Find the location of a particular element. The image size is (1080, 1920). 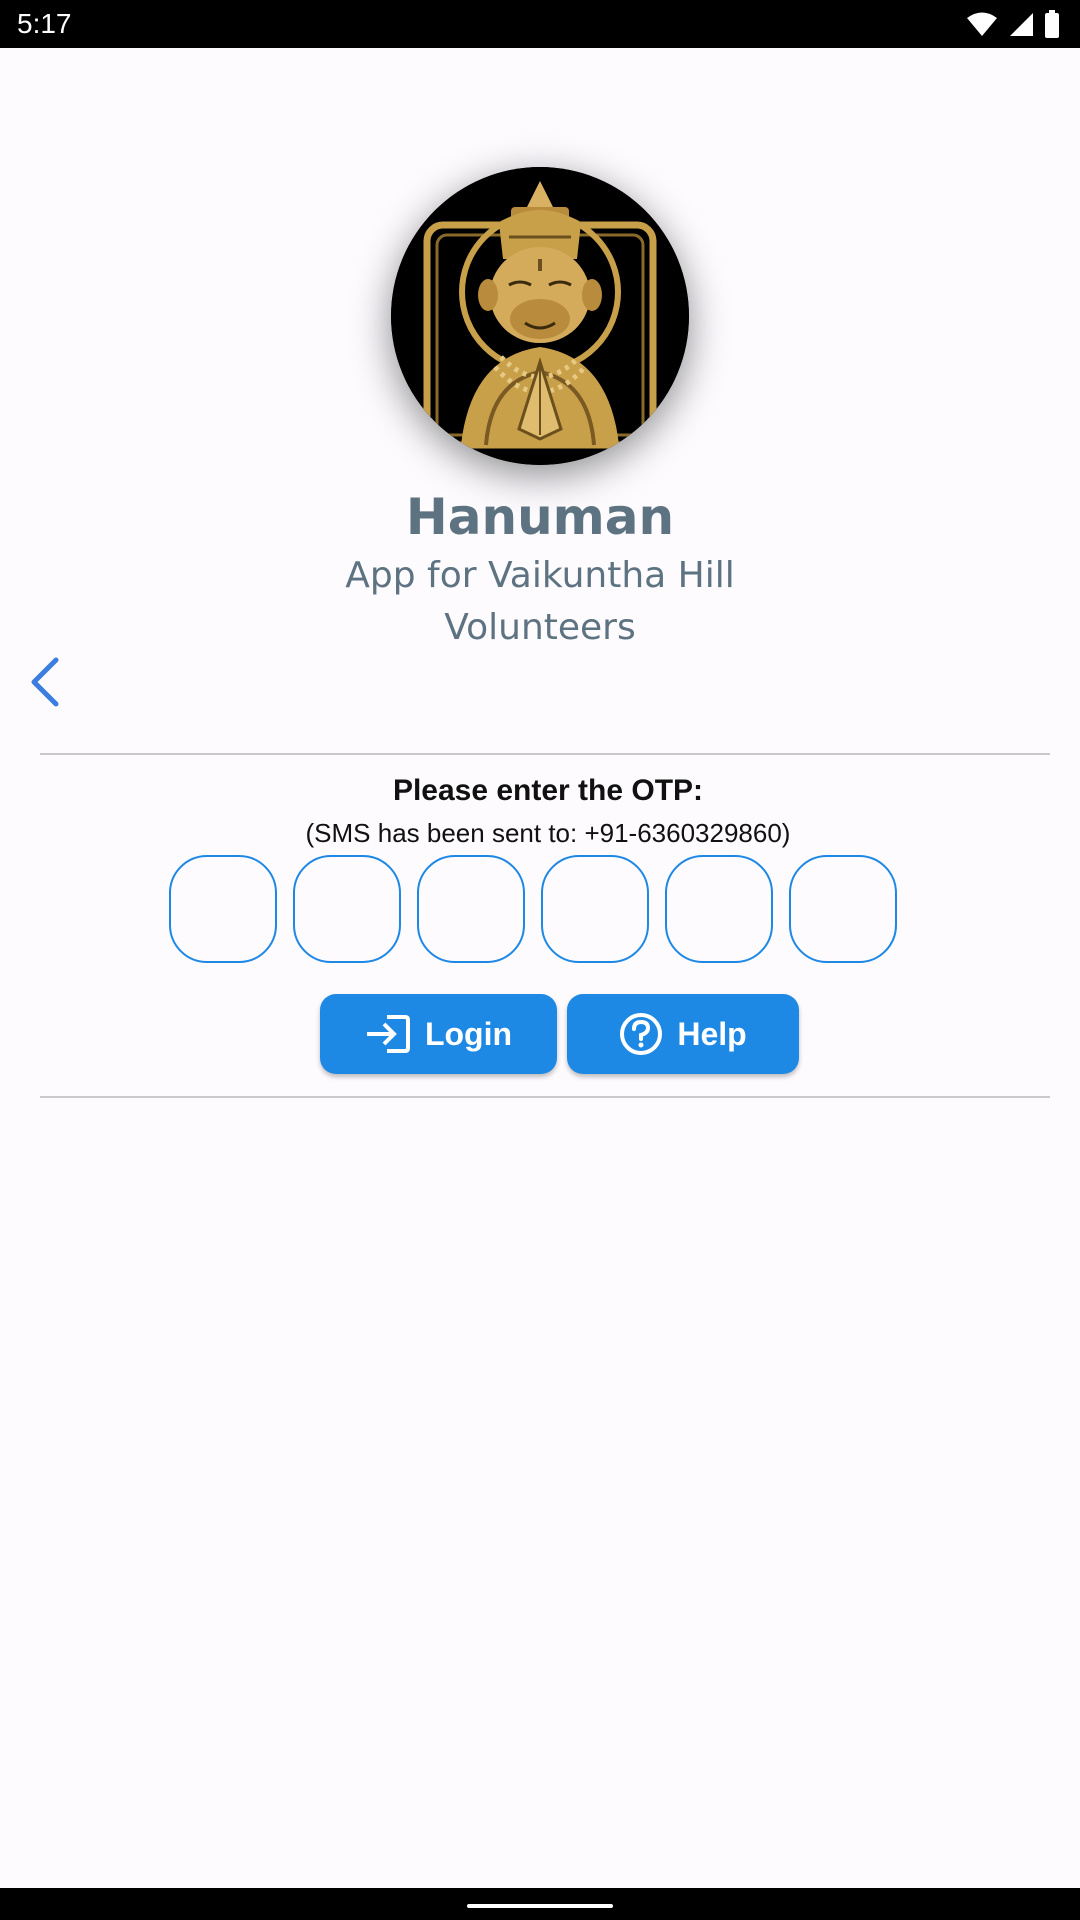

app-logo is located at coordinates (540, 316).